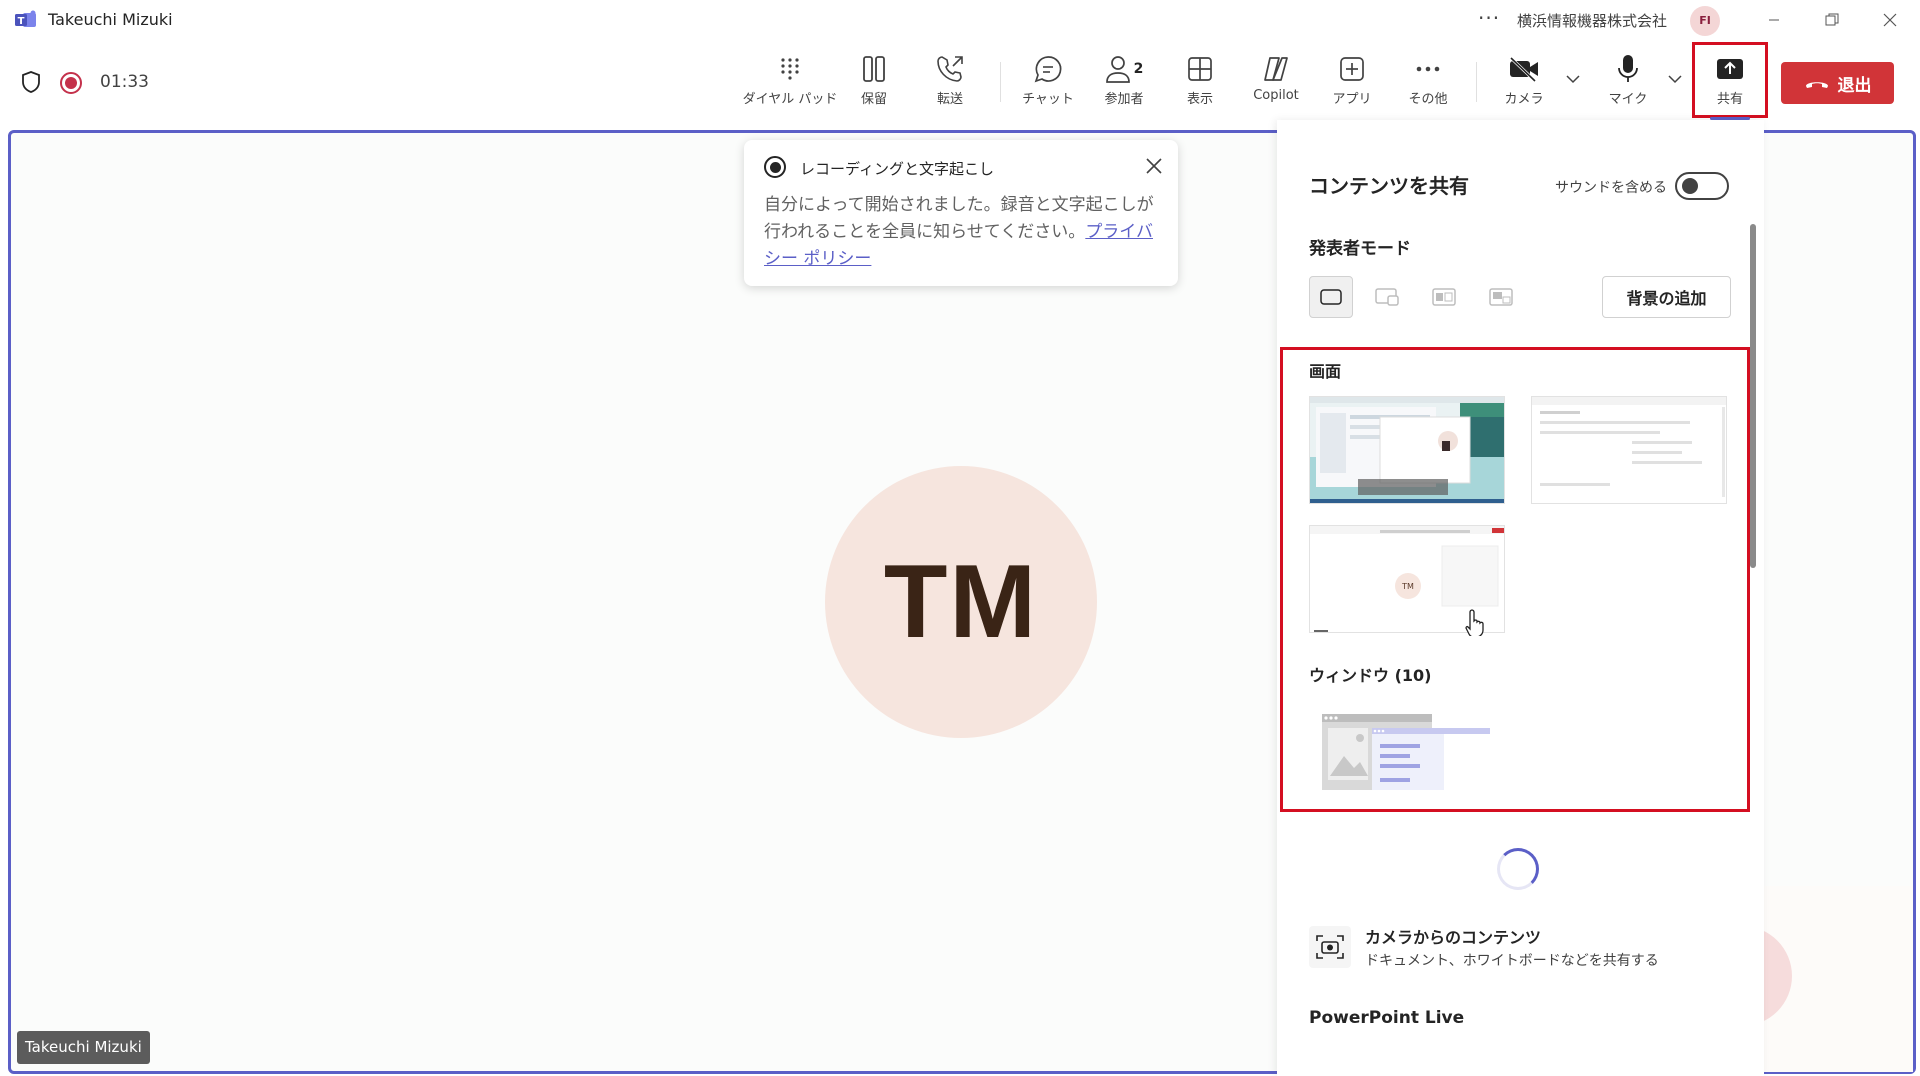  Describe the element at coordinates (1512, 961) in the screenshot. I see `camera-content-subtitle: ドキュメント、ホワイトボードなどを共有する` at that location.